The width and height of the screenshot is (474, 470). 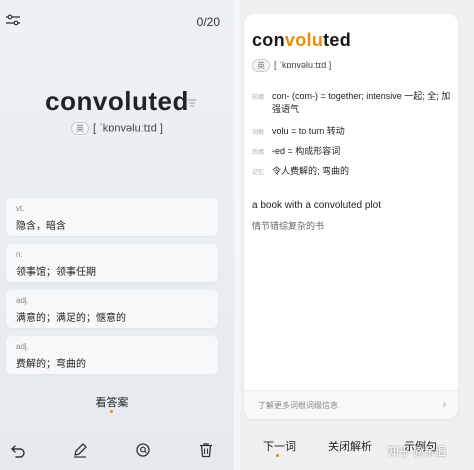 I want to click on delete-icon, so click(x=206, y=450).